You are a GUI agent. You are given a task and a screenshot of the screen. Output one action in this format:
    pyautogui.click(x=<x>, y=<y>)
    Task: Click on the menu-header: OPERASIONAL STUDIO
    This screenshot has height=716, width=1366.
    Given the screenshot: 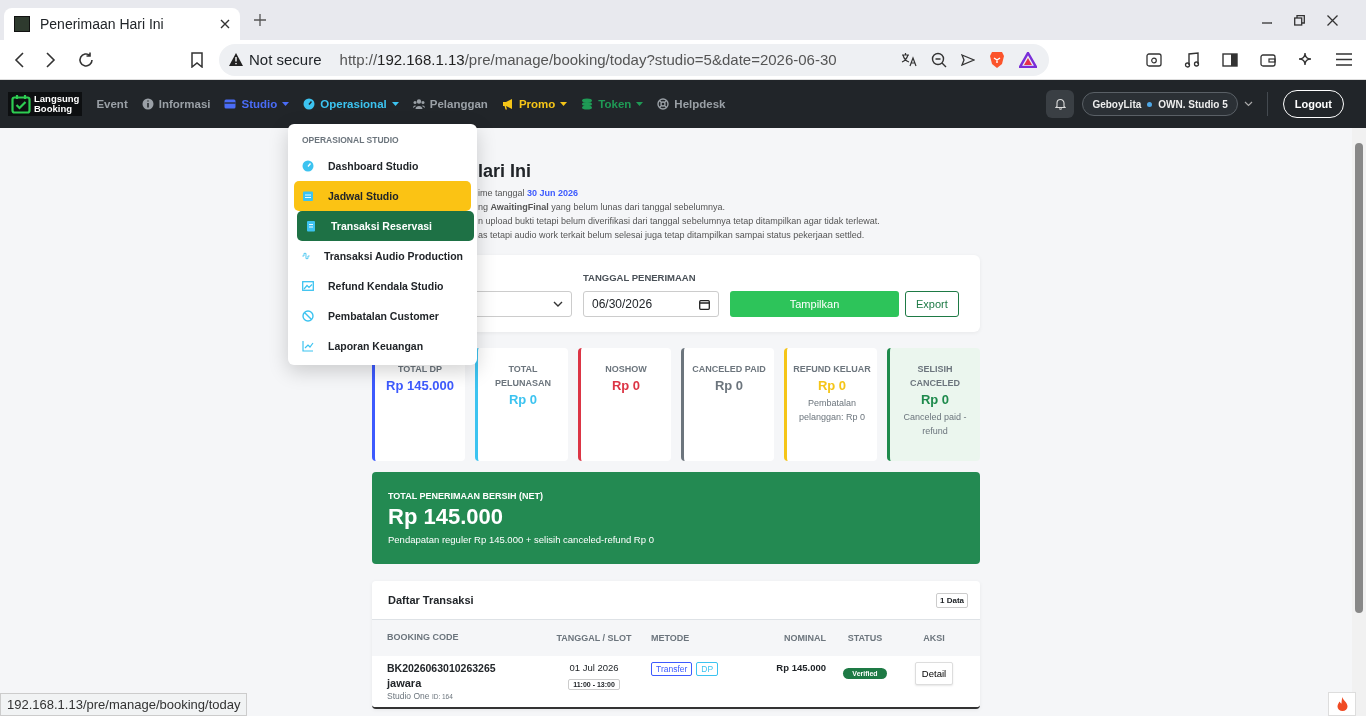 What is the action you would take?
    pyautogui.click(x=350, y=140)
    